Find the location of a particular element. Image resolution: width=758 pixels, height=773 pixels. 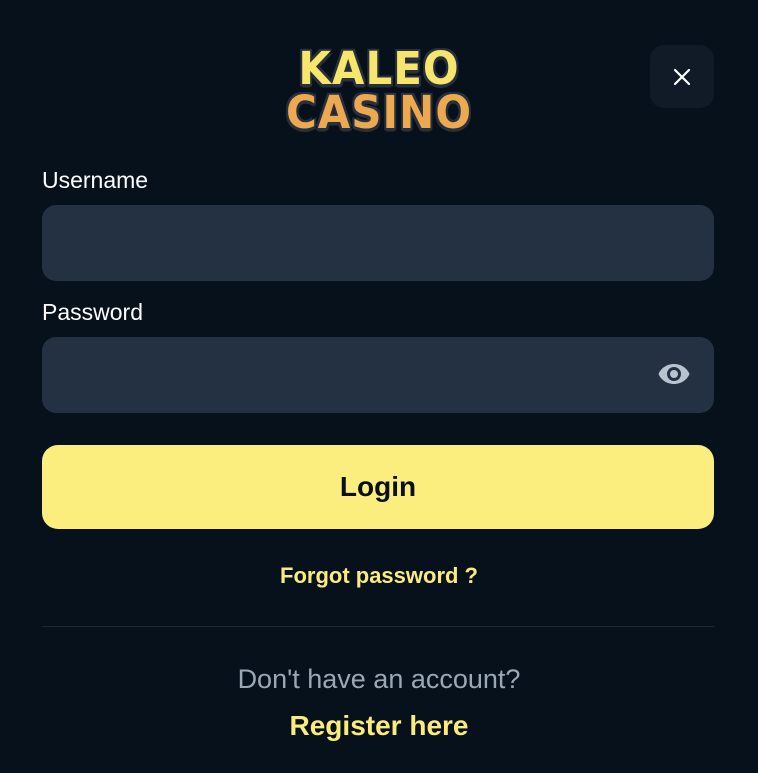

logo-line1: KALEO is located at coordinates (379, 68).